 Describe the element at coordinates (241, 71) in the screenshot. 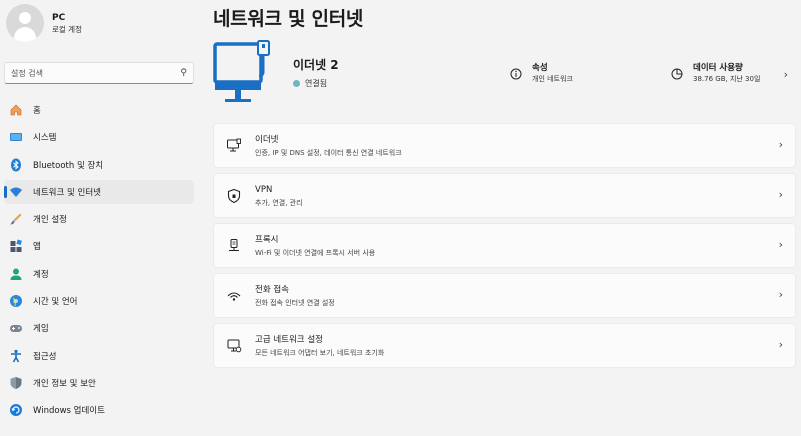

I see `ethernet-monitor-icon` at that location.